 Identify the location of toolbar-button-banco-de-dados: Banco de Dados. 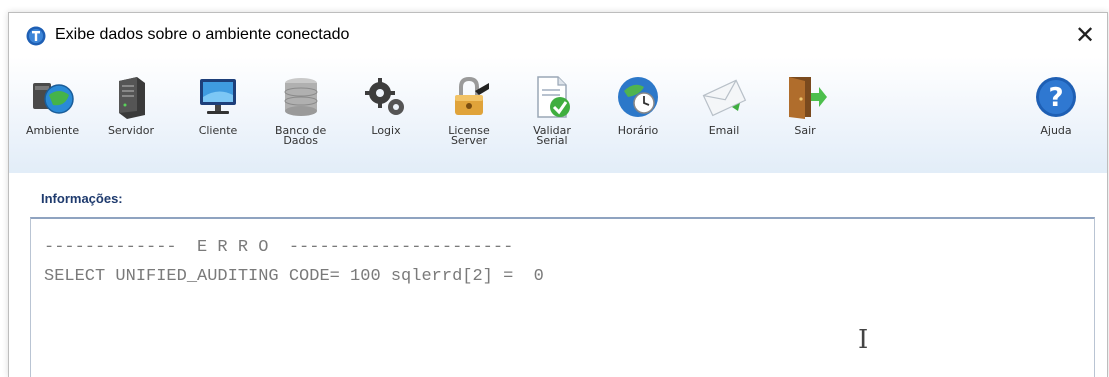
(300, 109).